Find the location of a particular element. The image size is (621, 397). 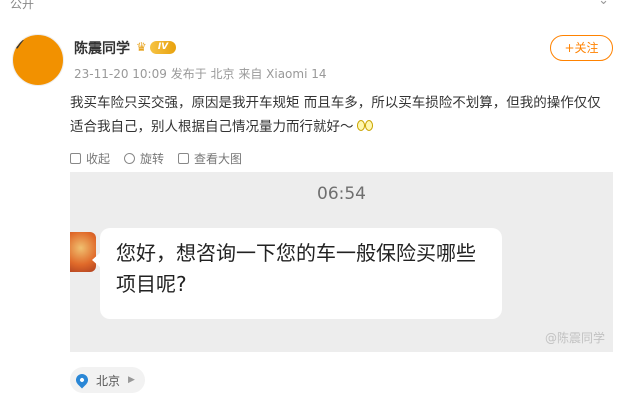

collapse-icon is located at coordinates (75, 158).